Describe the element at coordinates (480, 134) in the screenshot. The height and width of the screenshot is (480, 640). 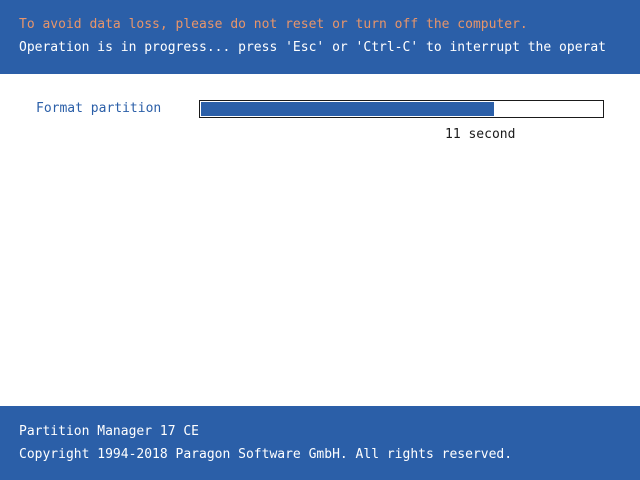
I see `time-remaining: 11 second` at that location.